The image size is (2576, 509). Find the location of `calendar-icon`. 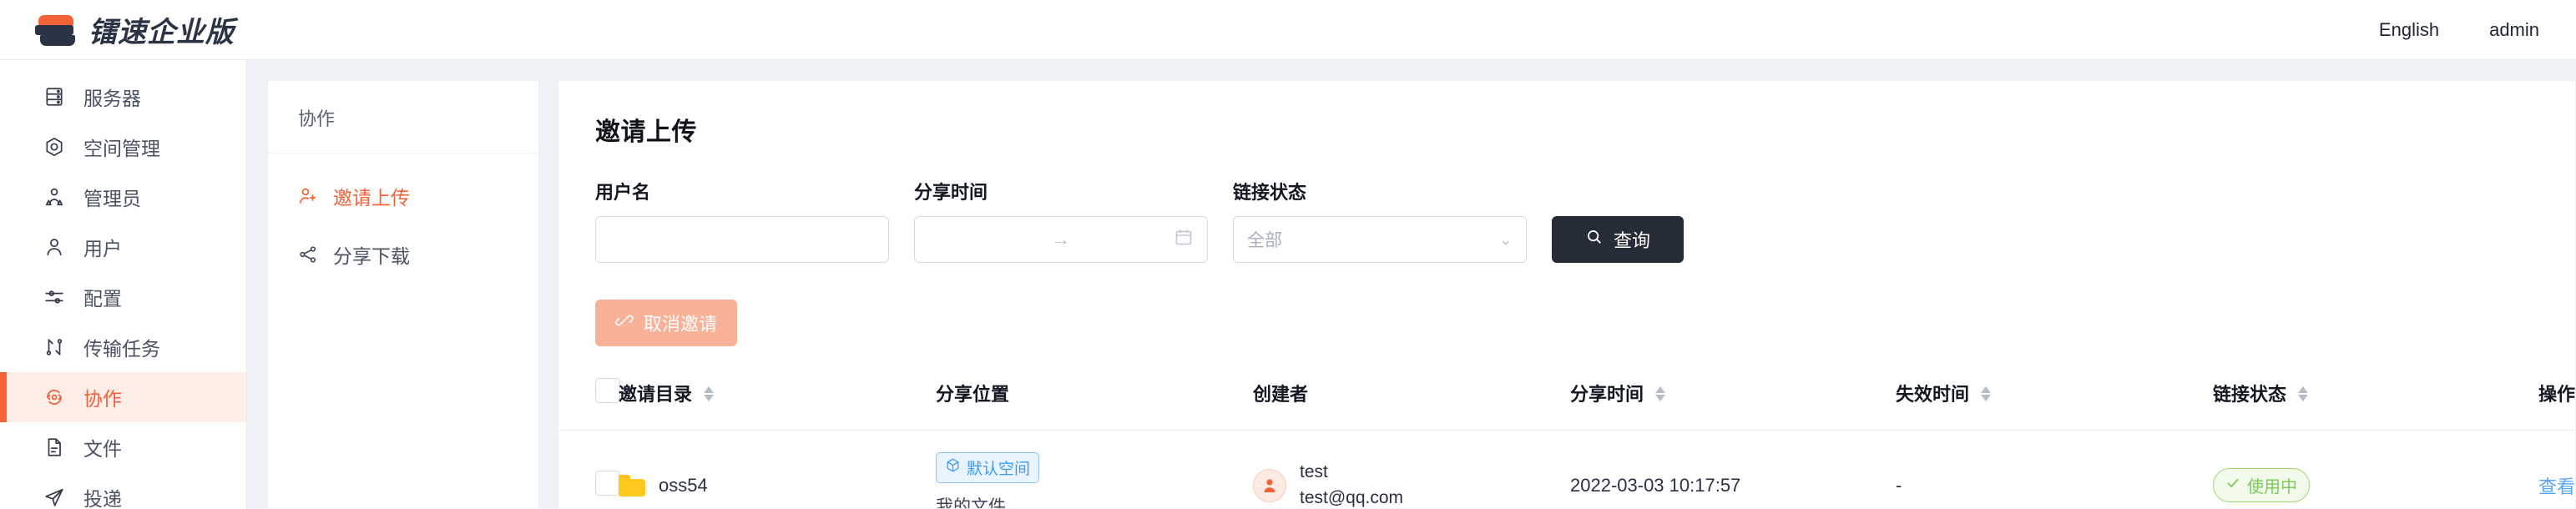

calendar-icon is located at coordinates (1184, 240).